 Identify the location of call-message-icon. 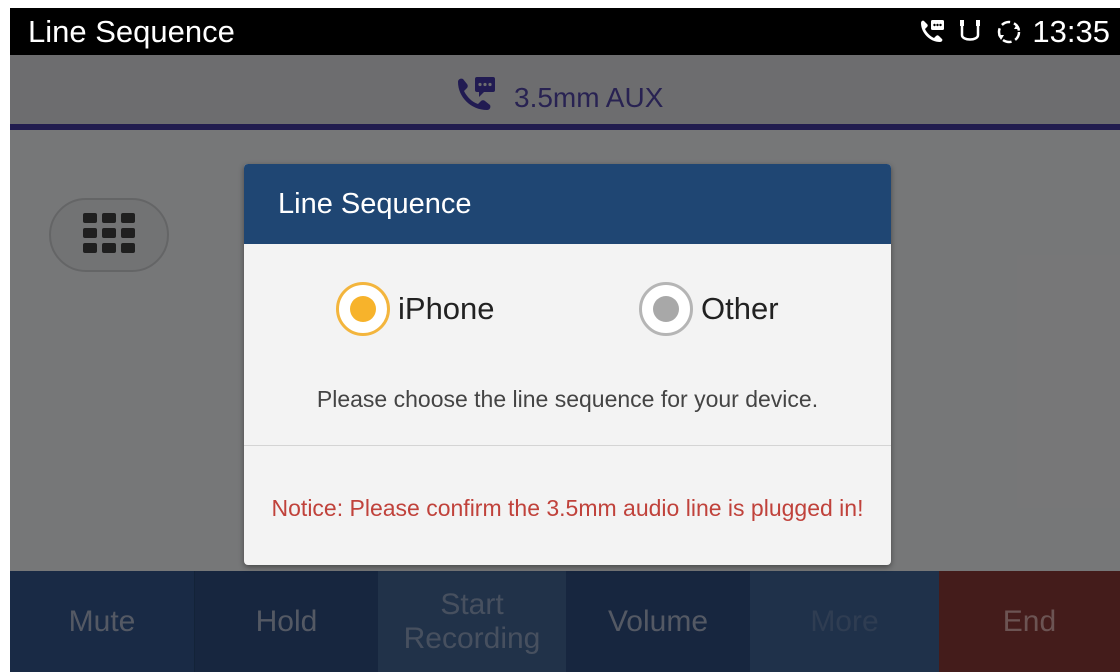
(932, 32).